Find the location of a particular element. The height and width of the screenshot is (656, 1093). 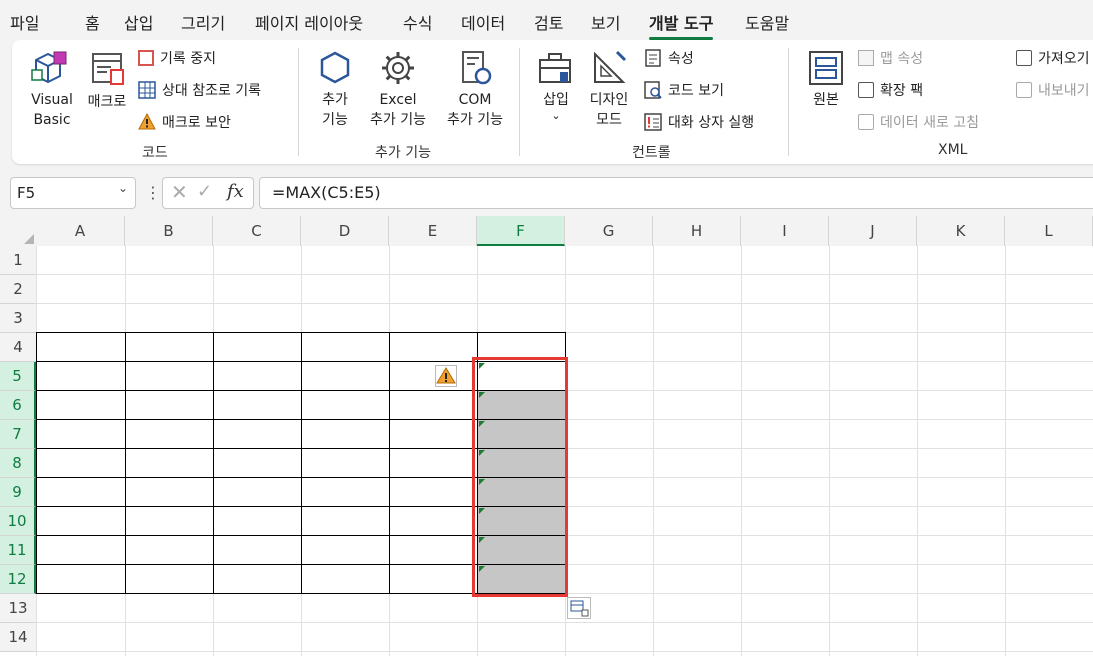

column-header-h: H is located at coordinates (697, 231).